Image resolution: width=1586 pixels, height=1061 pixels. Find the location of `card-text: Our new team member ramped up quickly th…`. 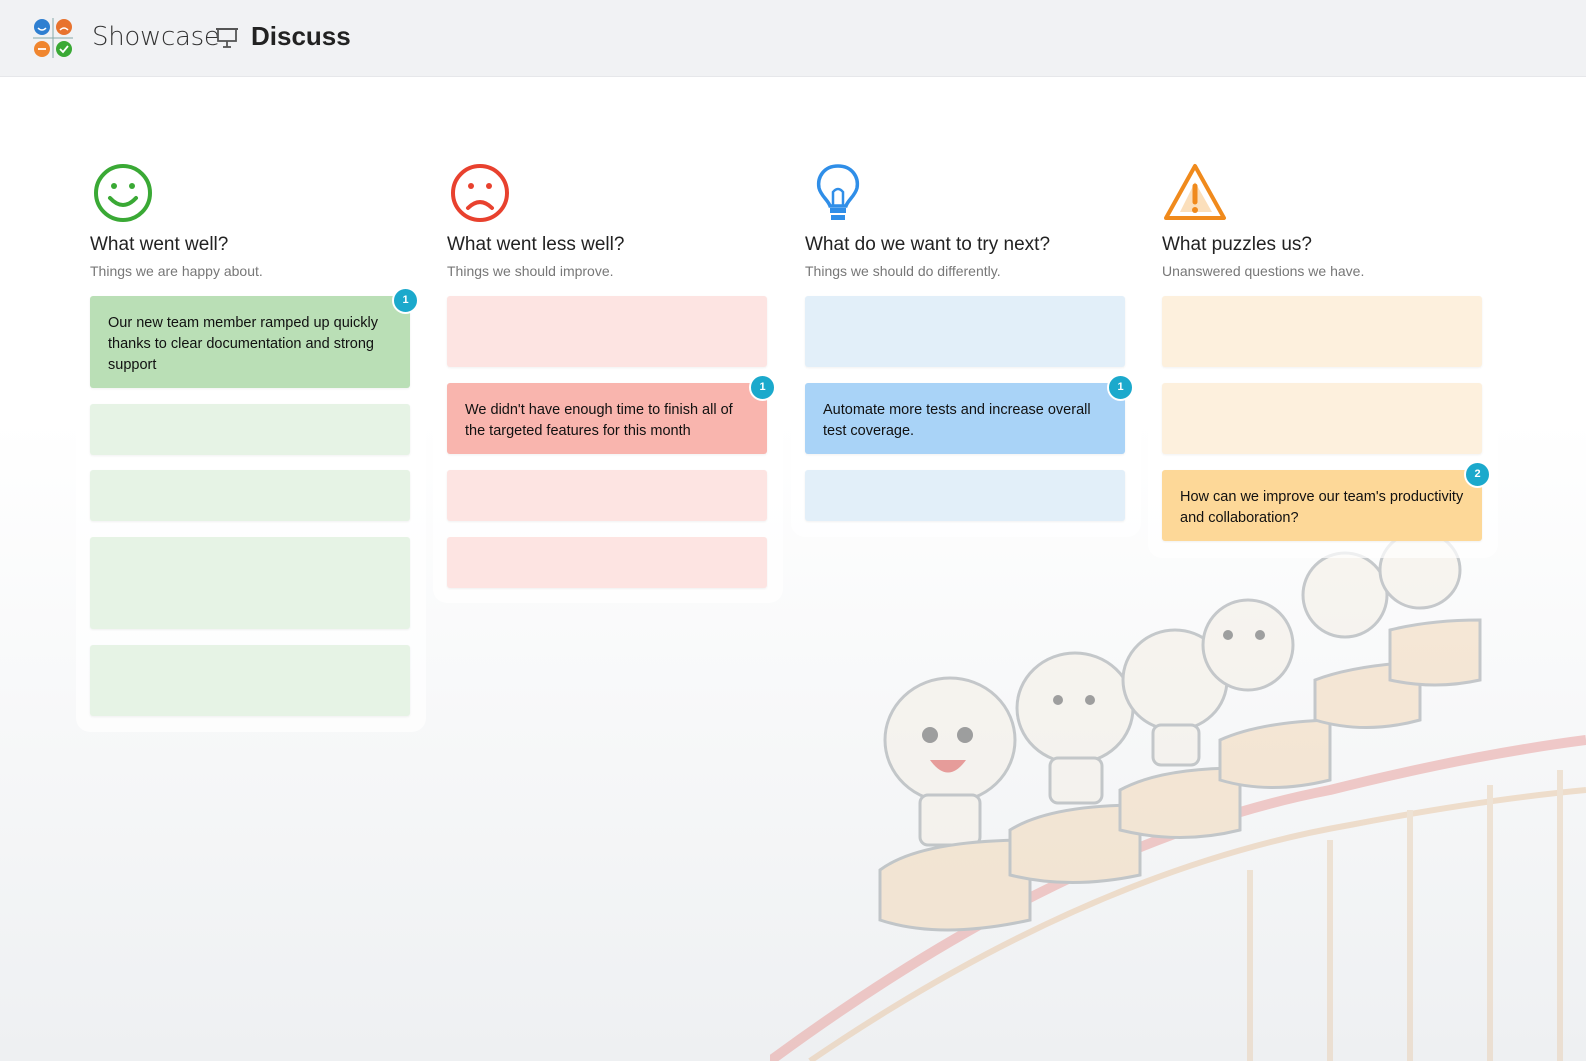

card-text: Our new team member ramped up quickly th… is located at coordinates (243, 344).